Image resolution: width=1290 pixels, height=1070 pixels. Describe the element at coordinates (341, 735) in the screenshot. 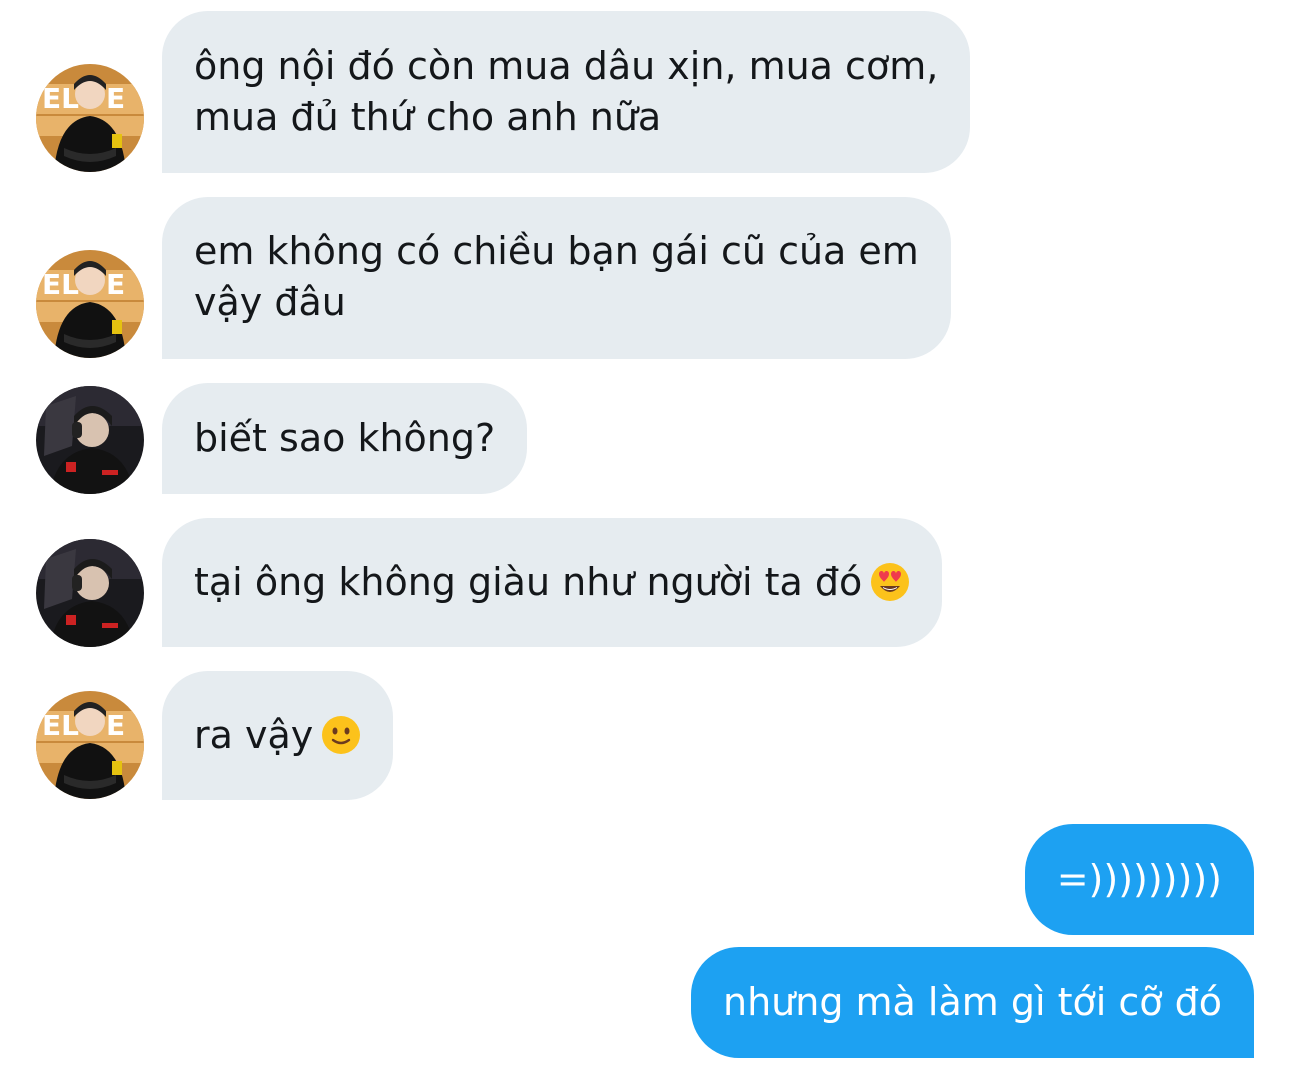

I see `slight-smile-emoji-icon` at that location.